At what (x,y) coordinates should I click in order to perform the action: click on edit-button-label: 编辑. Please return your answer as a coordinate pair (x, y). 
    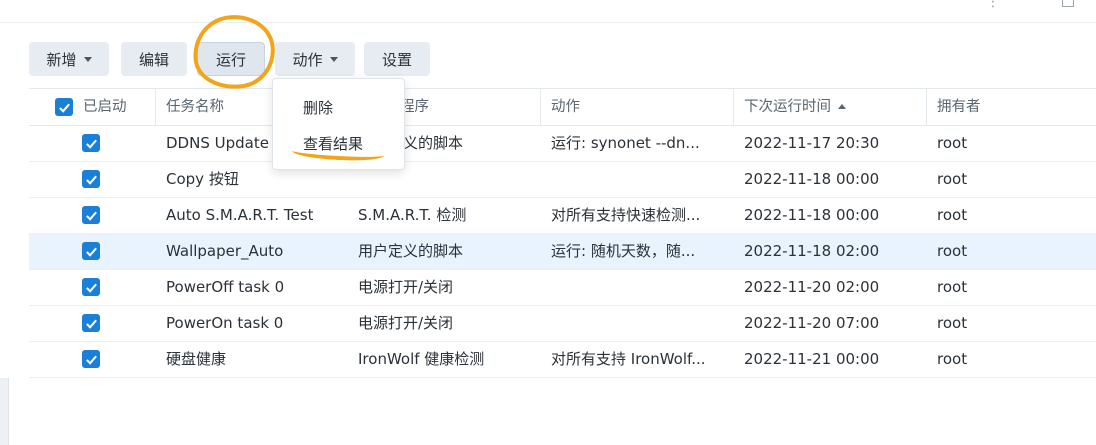
    Looking at the image, I should click on (153, 59).